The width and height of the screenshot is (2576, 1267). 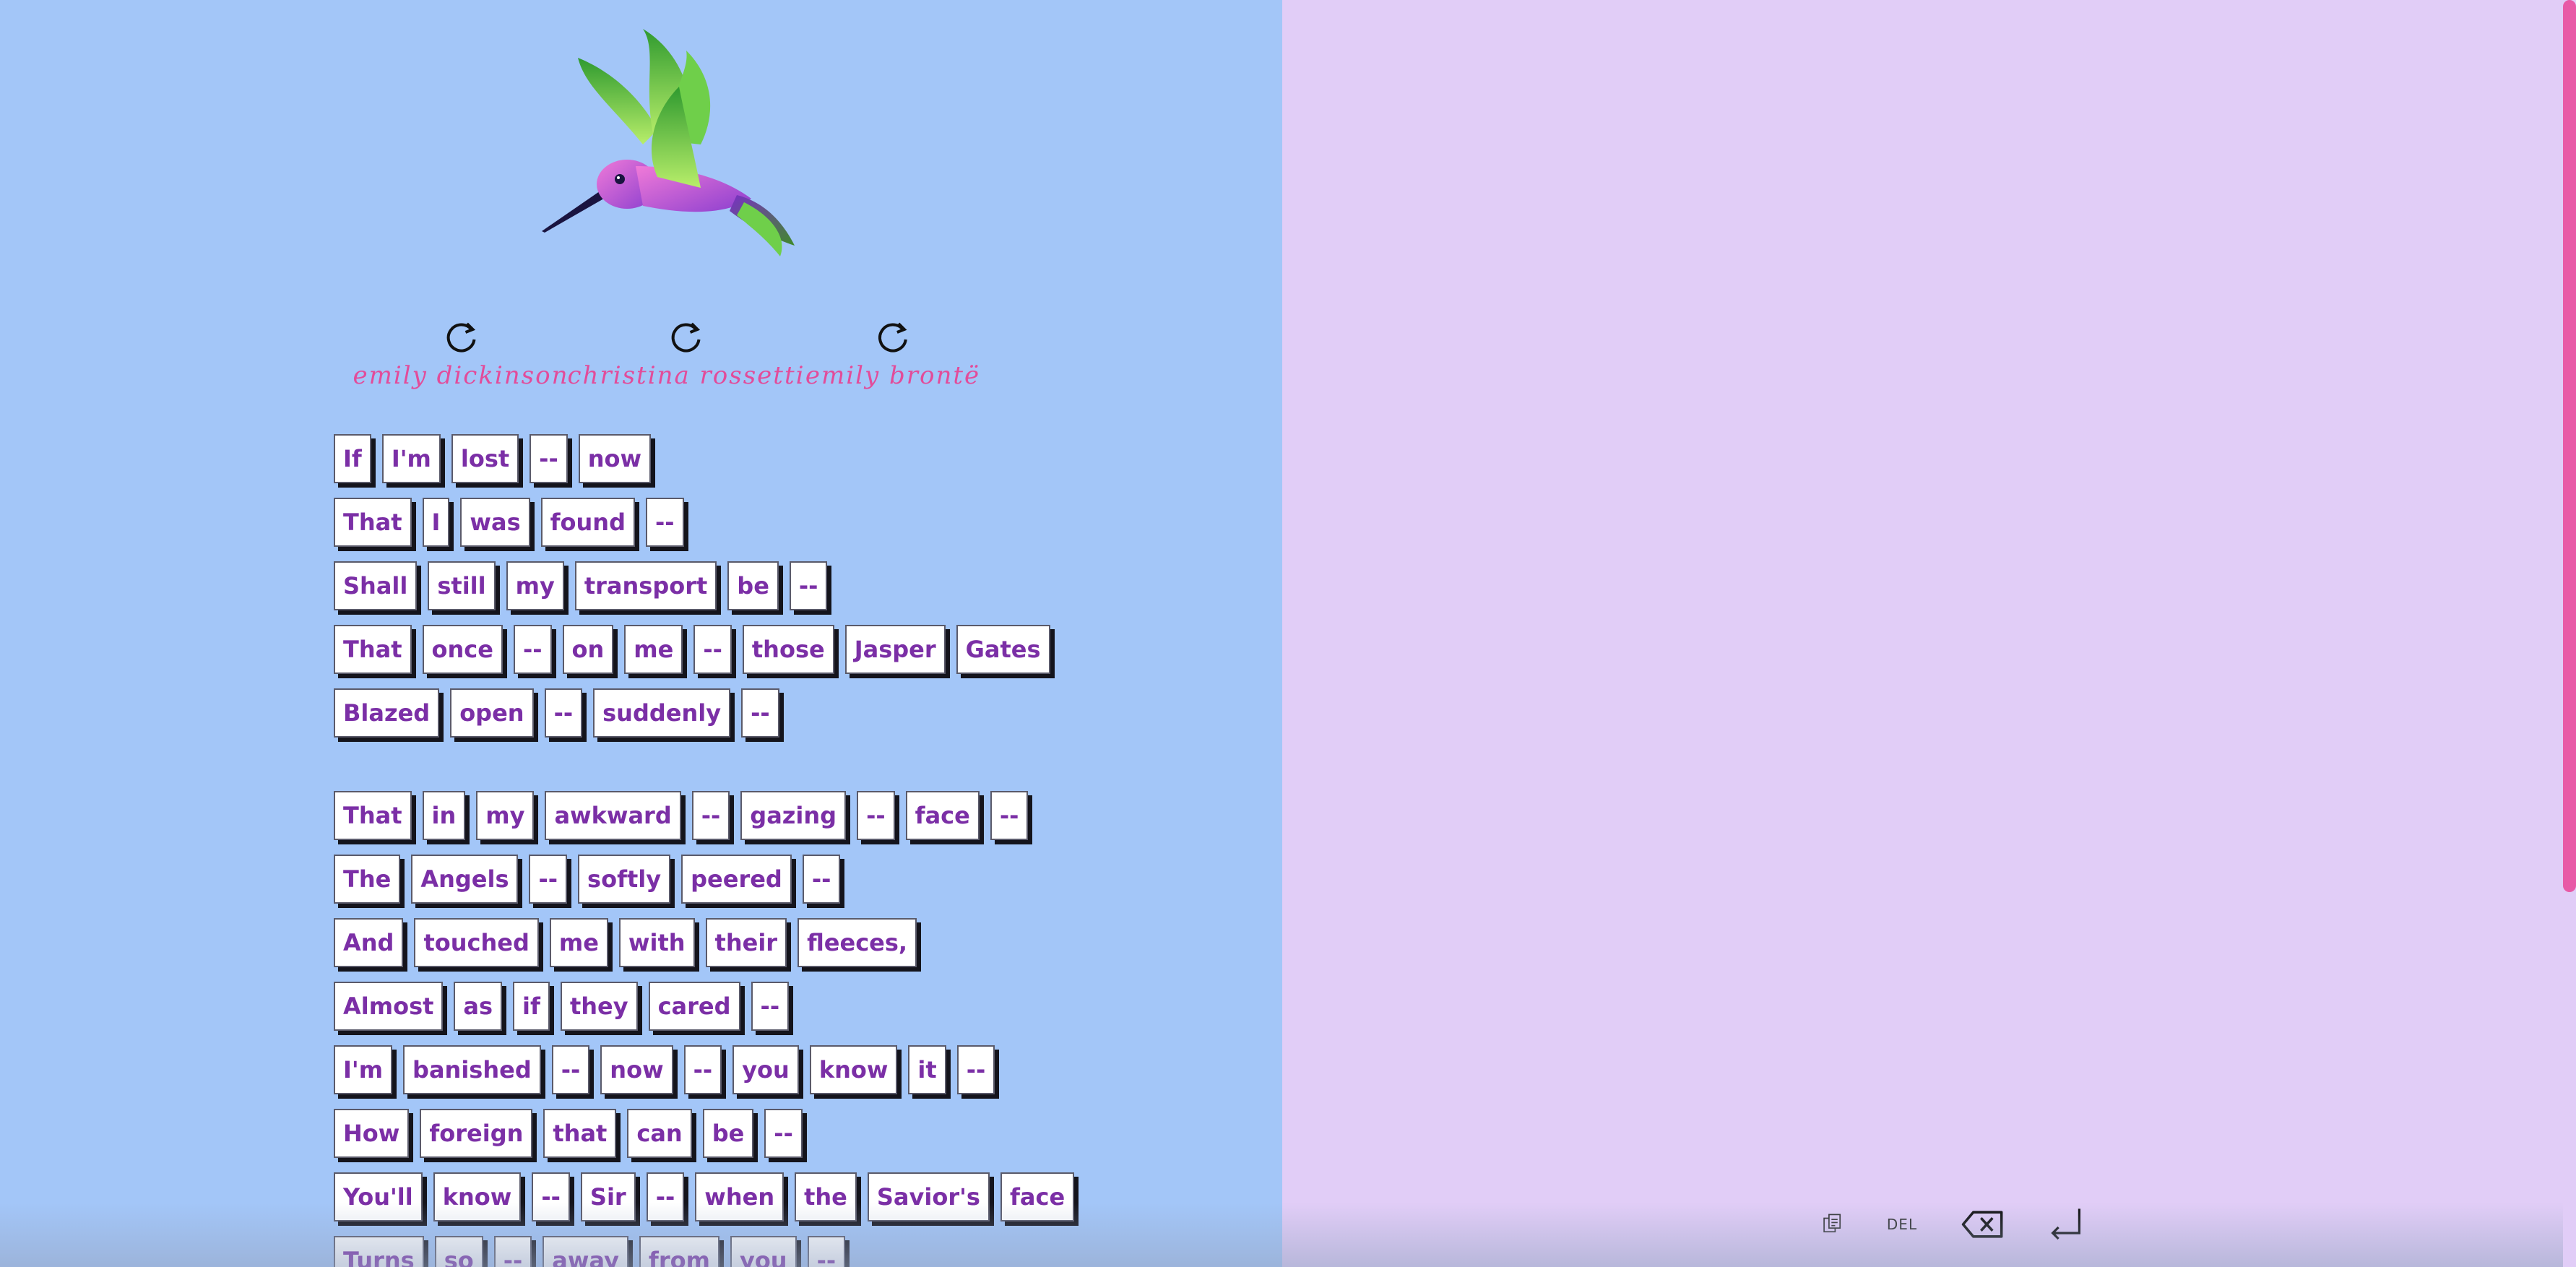 I want to click on word-tile: If, so click(x=352, y=458).